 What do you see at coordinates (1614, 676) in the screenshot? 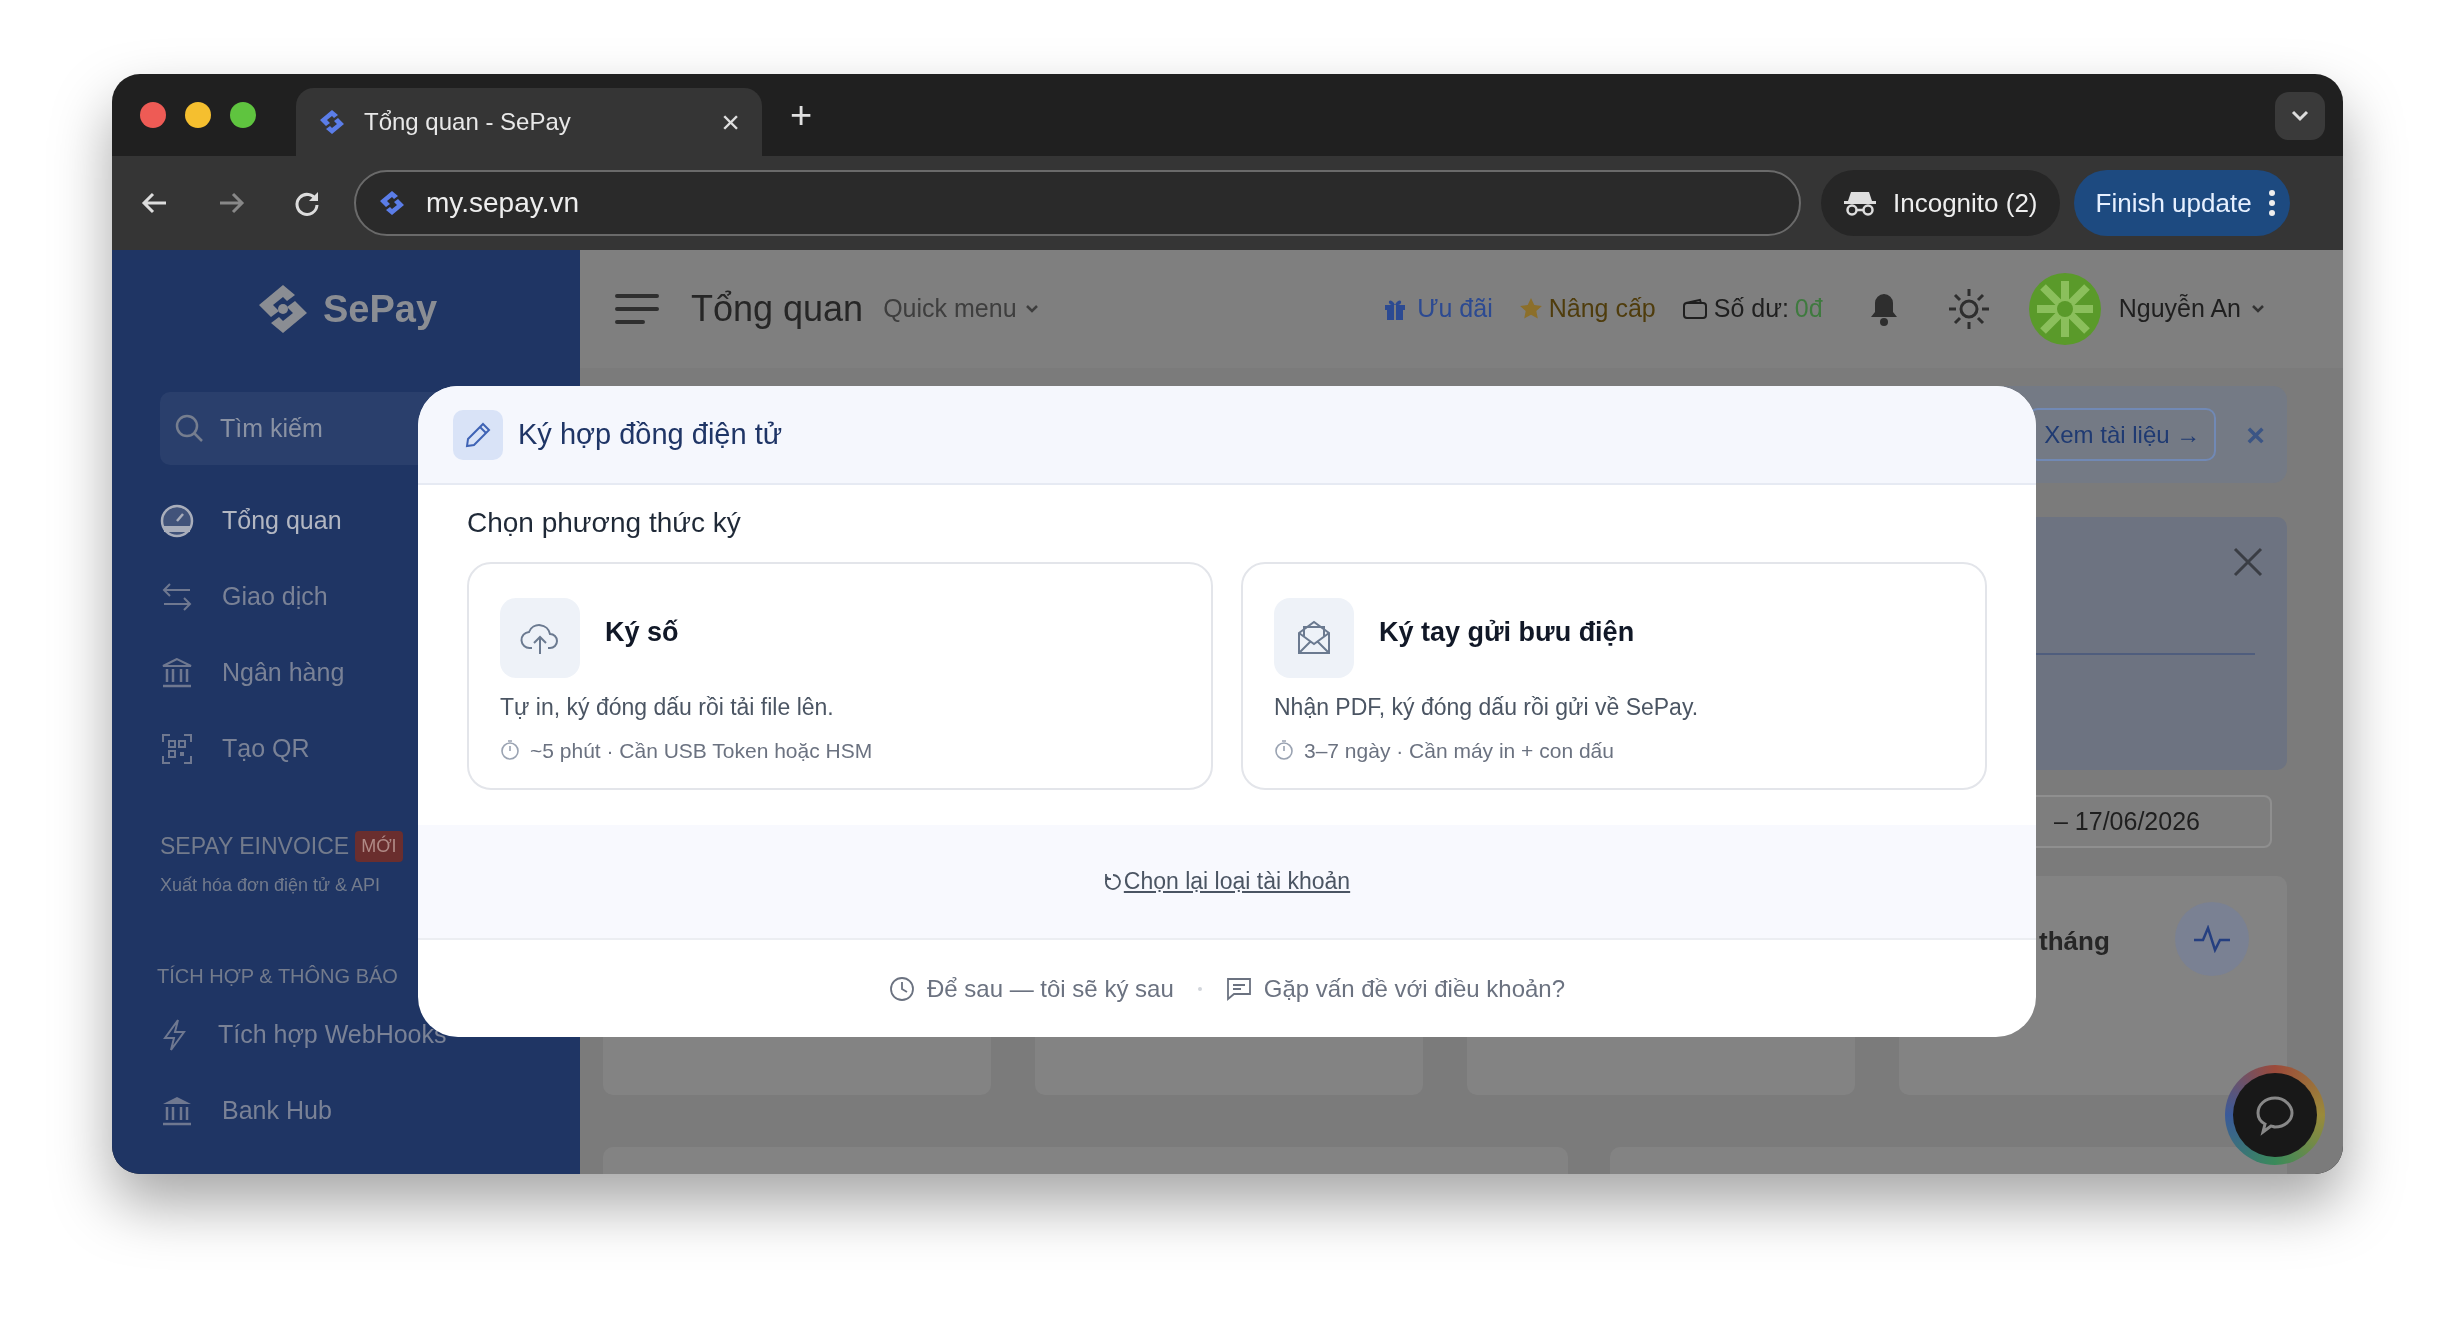
I see `option-card: Ký tay gửi bưu điện Nhận PDF, ký đóng dấu rồi gửi về SePay. 3–7 ngày · Cần máy in + con dấu` at bounding box center [1614, 676].